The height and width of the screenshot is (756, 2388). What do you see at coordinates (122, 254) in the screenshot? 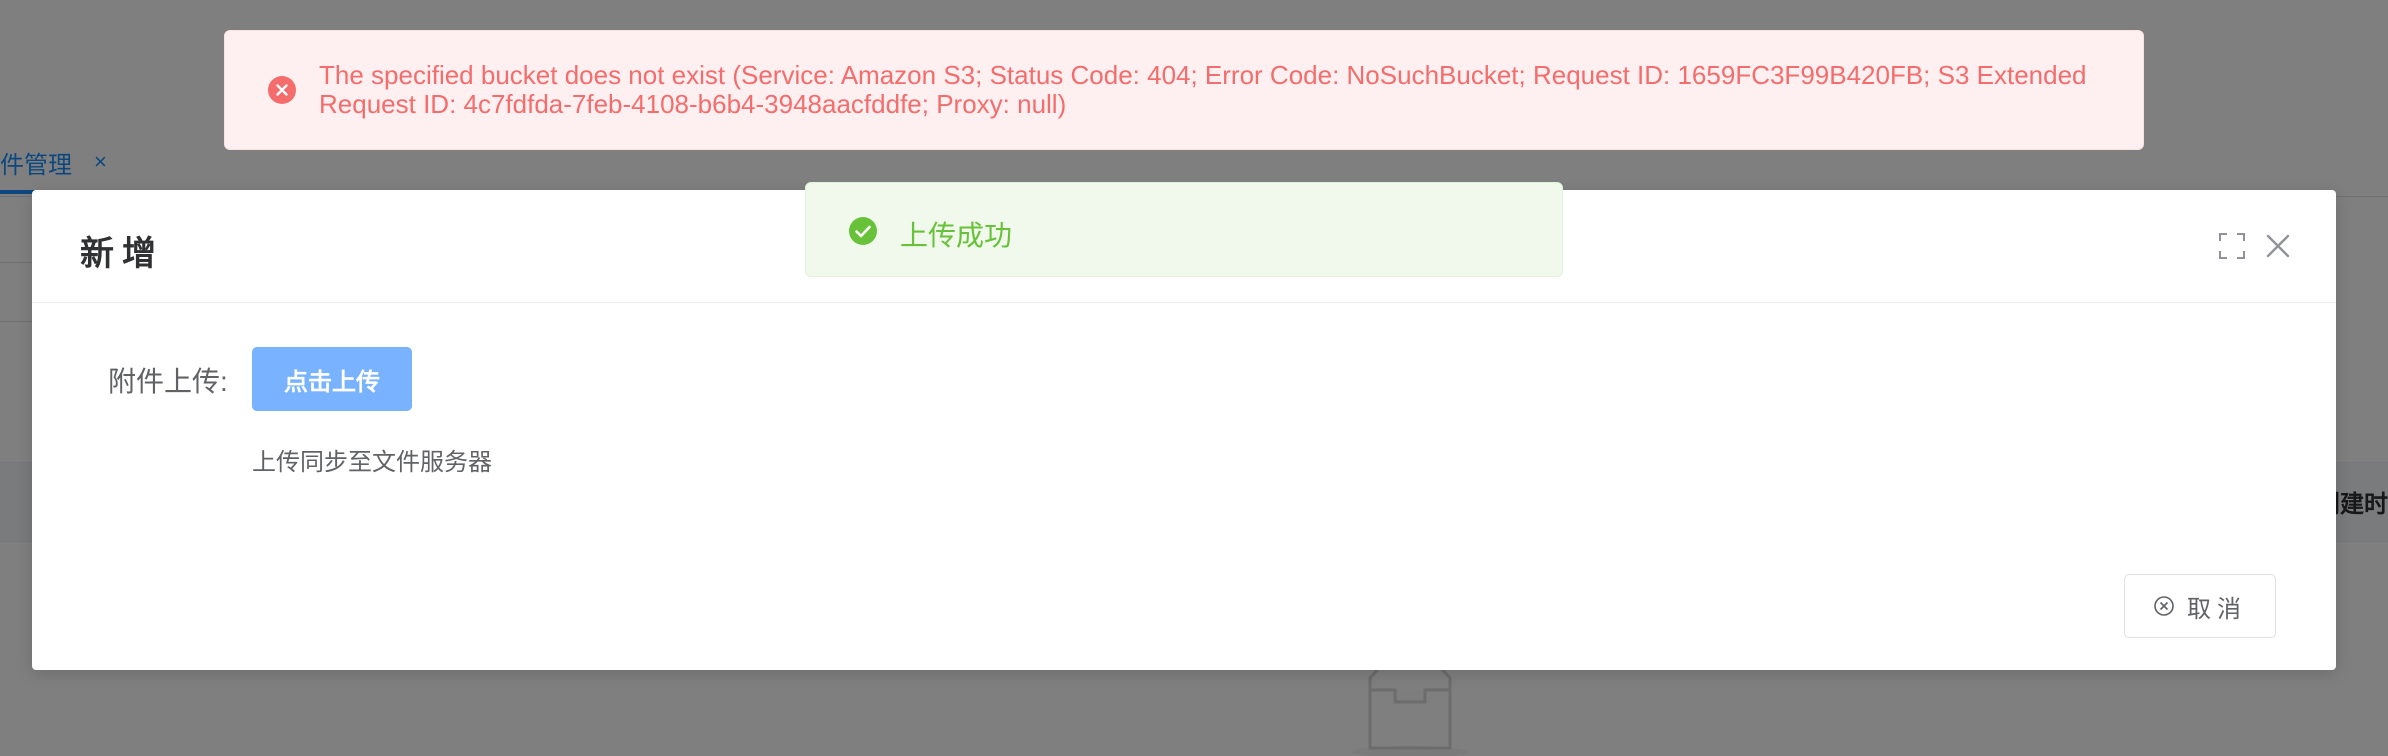
I see `dialog-title: 新增` at bounding box center [122, 254].